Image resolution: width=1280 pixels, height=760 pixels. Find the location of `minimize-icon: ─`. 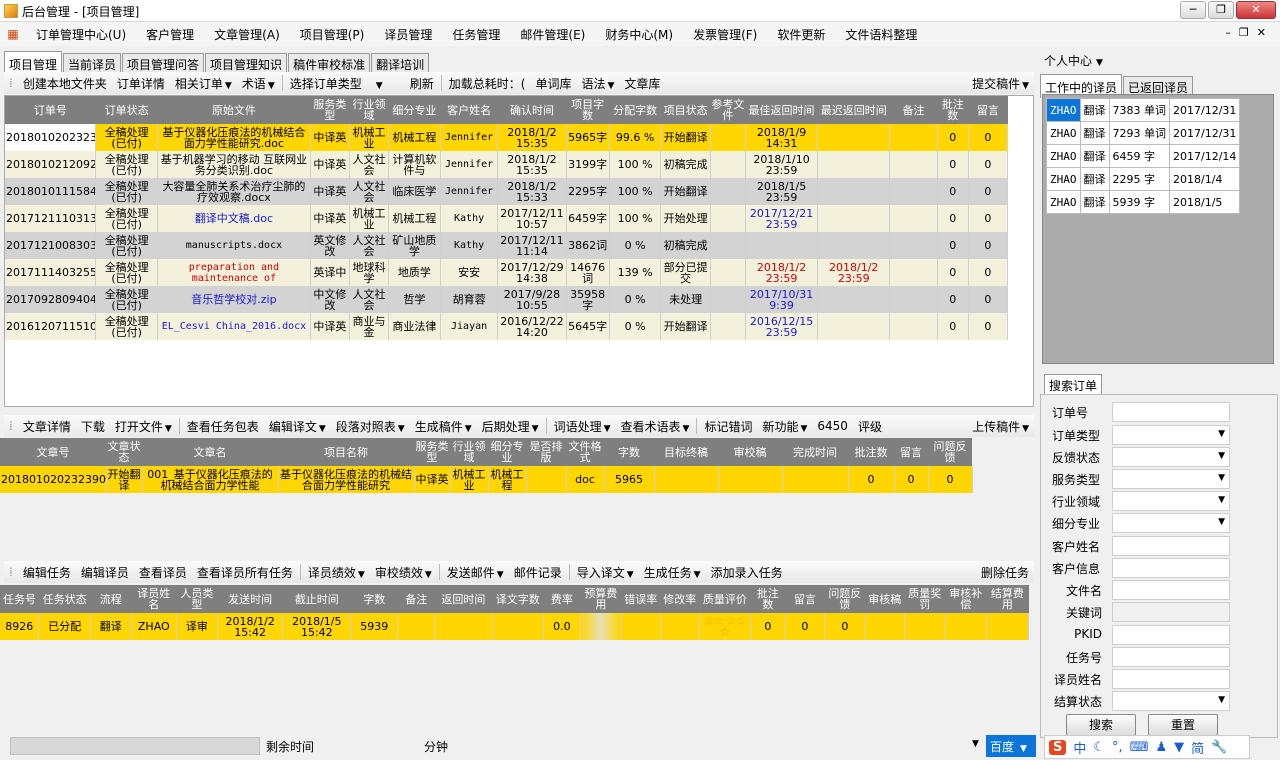

minimize-icon: ─ is located at coordinates (1193, 10).